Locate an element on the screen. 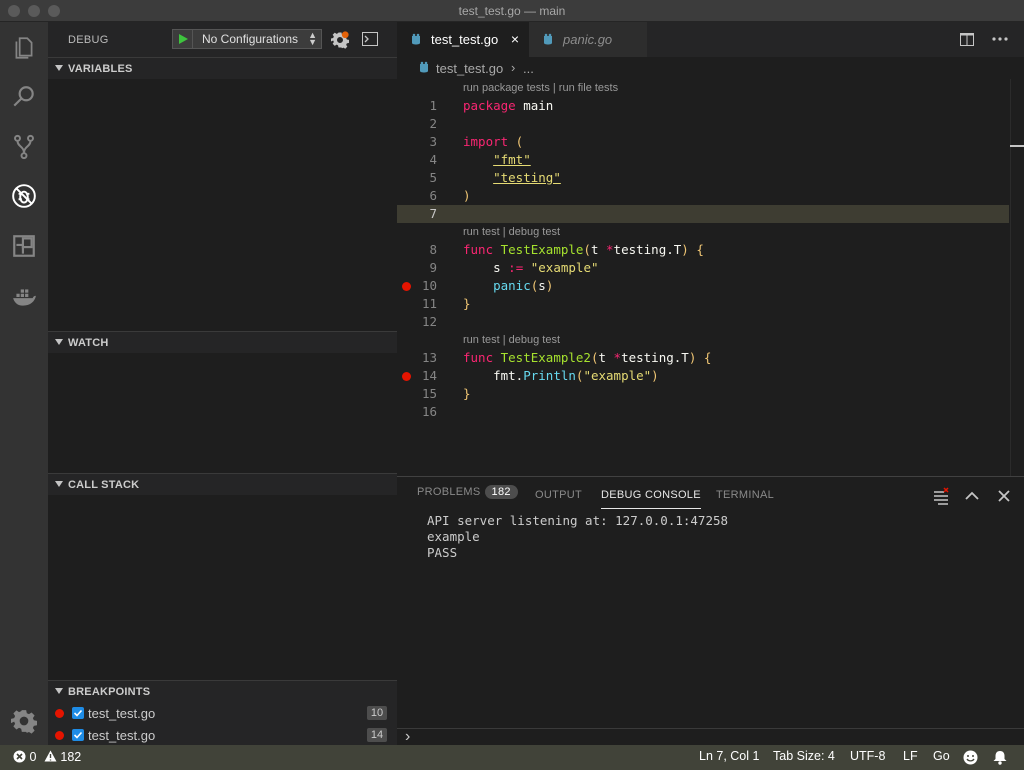 Image resolution: width=1024 pixels, height=770 pixels. code-line: 14 fmt.Println("example") is located at coordinates (703, 376).